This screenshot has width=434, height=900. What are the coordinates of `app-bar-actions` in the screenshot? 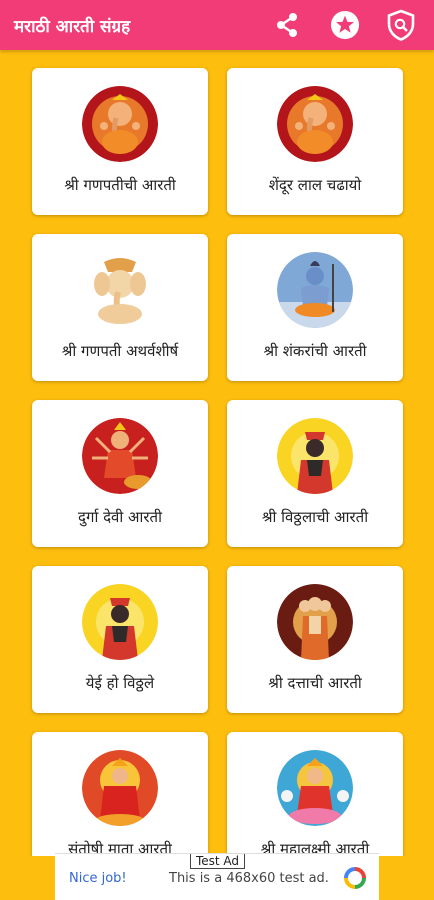 It's located at (353, 25).